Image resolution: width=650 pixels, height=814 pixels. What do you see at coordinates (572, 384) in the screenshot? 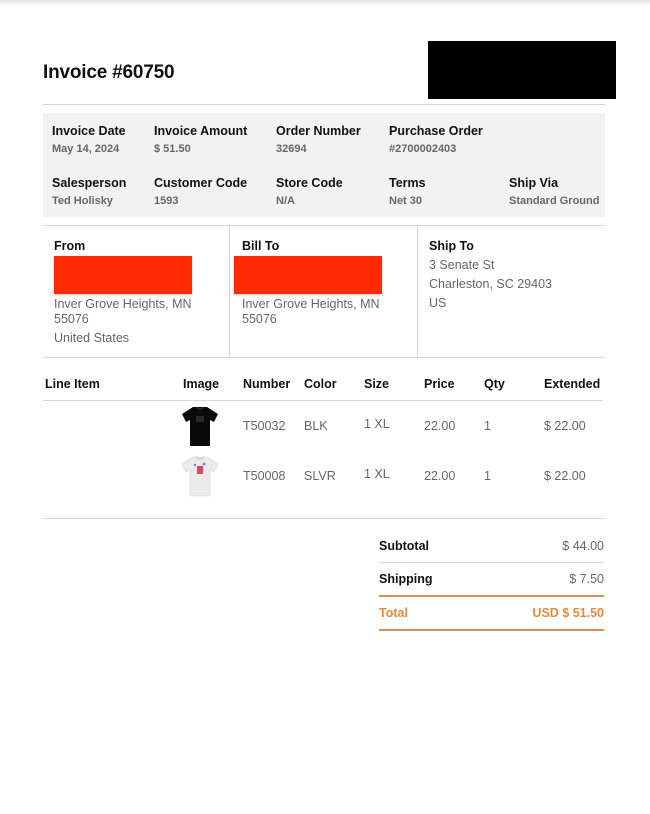
I see `column-header-extended: Extended` at bounding box center [572, 384].